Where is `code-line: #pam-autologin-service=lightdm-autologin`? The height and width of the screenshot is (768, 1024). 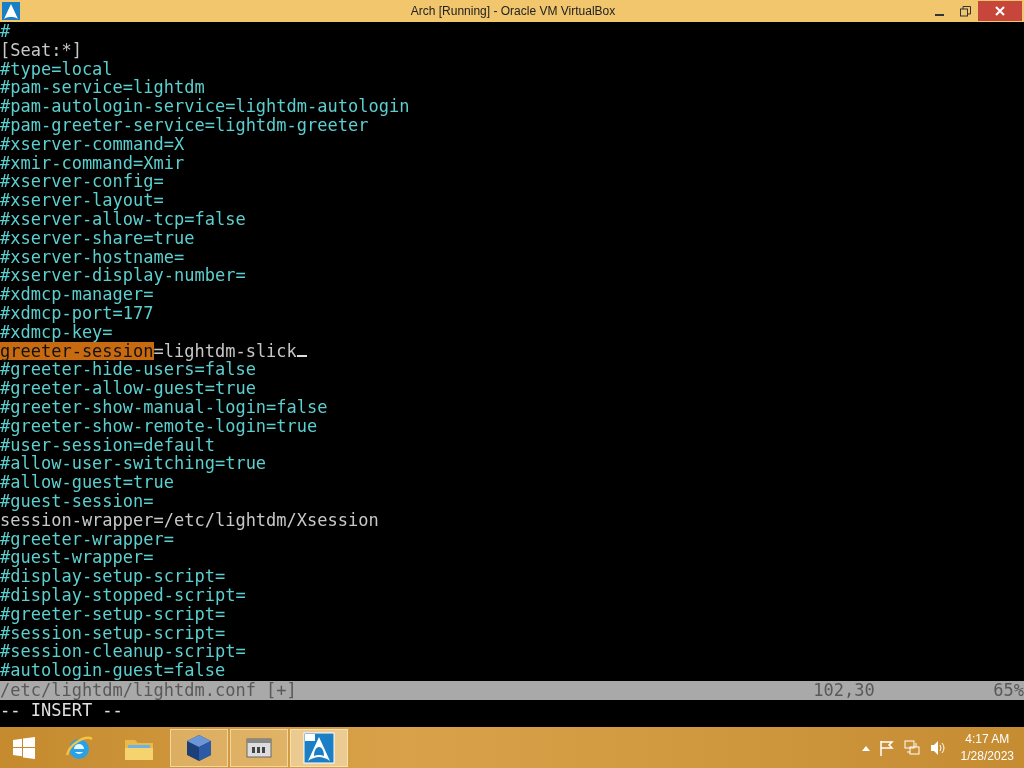
code-line: #pam-autologin-service=lightdm-autologin is located at coordinates (205, 106).